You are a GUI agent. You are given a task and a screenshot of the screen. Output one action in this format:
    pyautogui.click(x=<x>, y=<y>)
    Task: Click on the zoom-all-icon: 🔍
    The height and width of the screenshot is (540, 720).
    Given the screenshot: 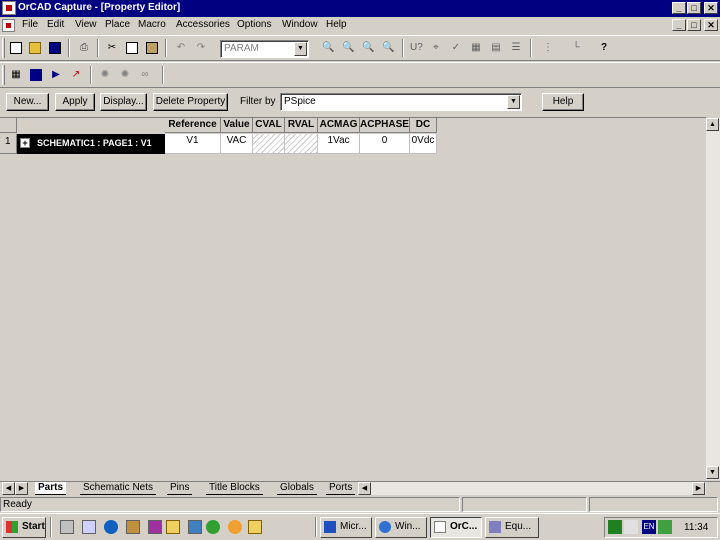 What is the action you would take?
    pyautogui.click(x=388, y=48)
    